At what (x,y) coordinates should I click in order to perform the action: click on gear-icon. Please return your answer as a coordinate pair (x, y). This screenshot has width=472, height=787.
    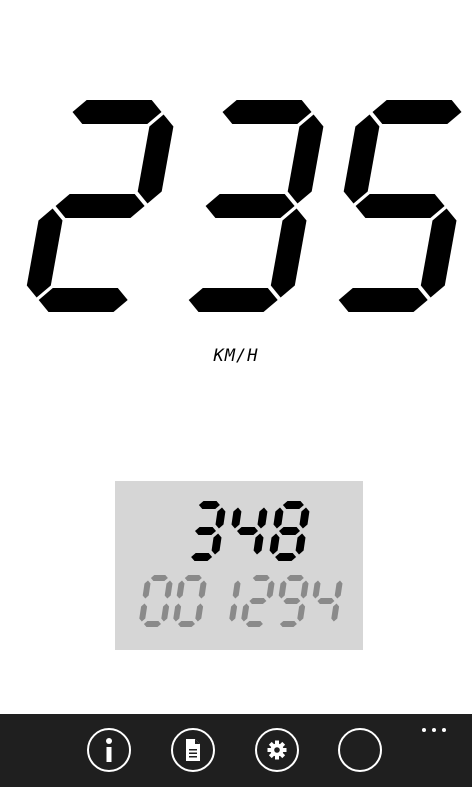
    Looking at the image, I should click on (277, 750).